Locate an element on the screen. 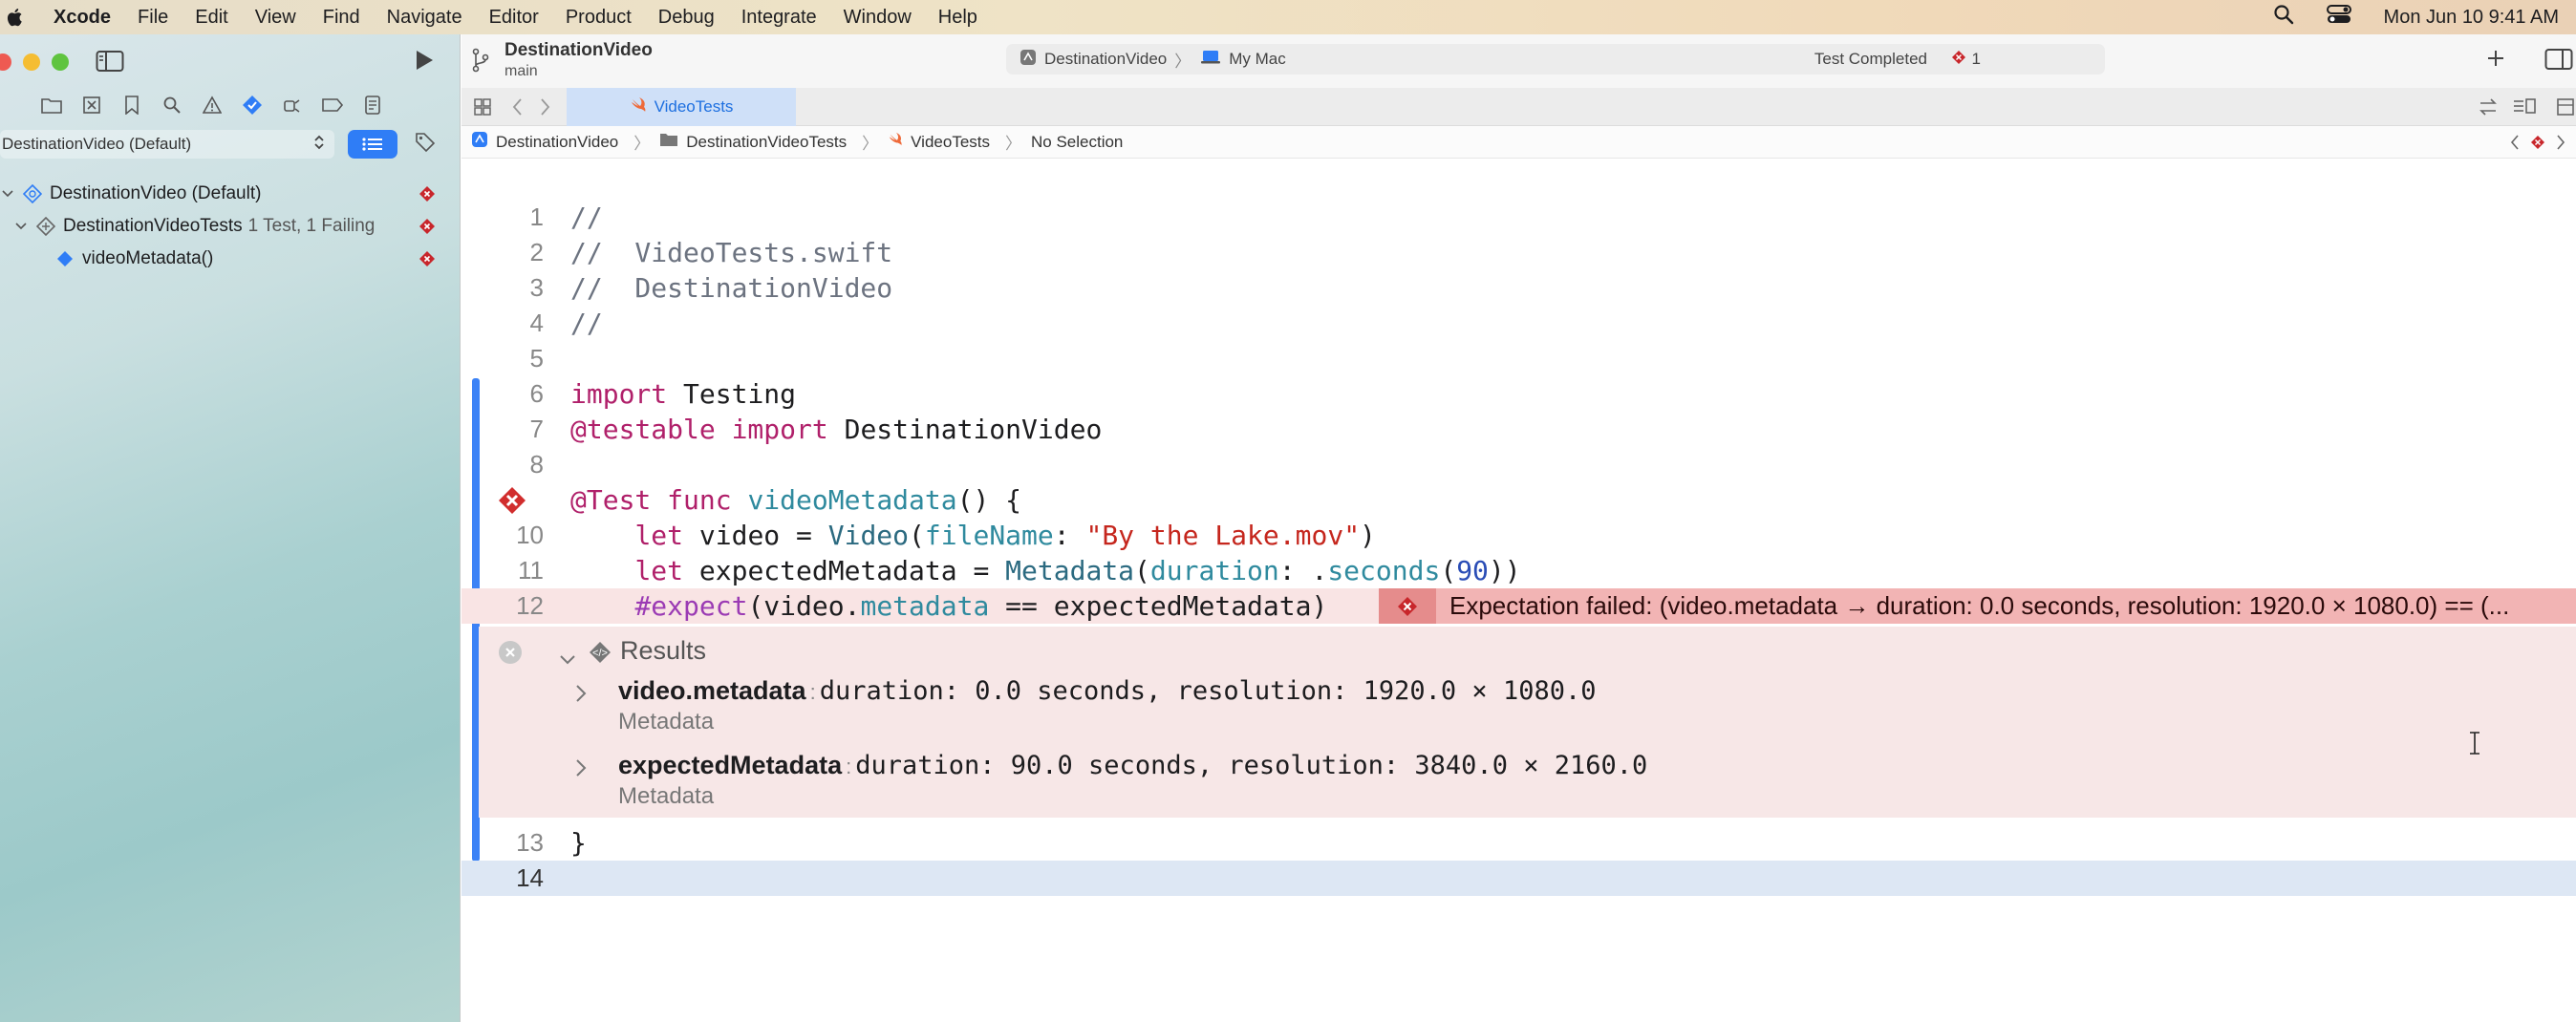 This screenshot has width=2576, height=1022. debug-navigator-icon is located at coordinates (292, 105).